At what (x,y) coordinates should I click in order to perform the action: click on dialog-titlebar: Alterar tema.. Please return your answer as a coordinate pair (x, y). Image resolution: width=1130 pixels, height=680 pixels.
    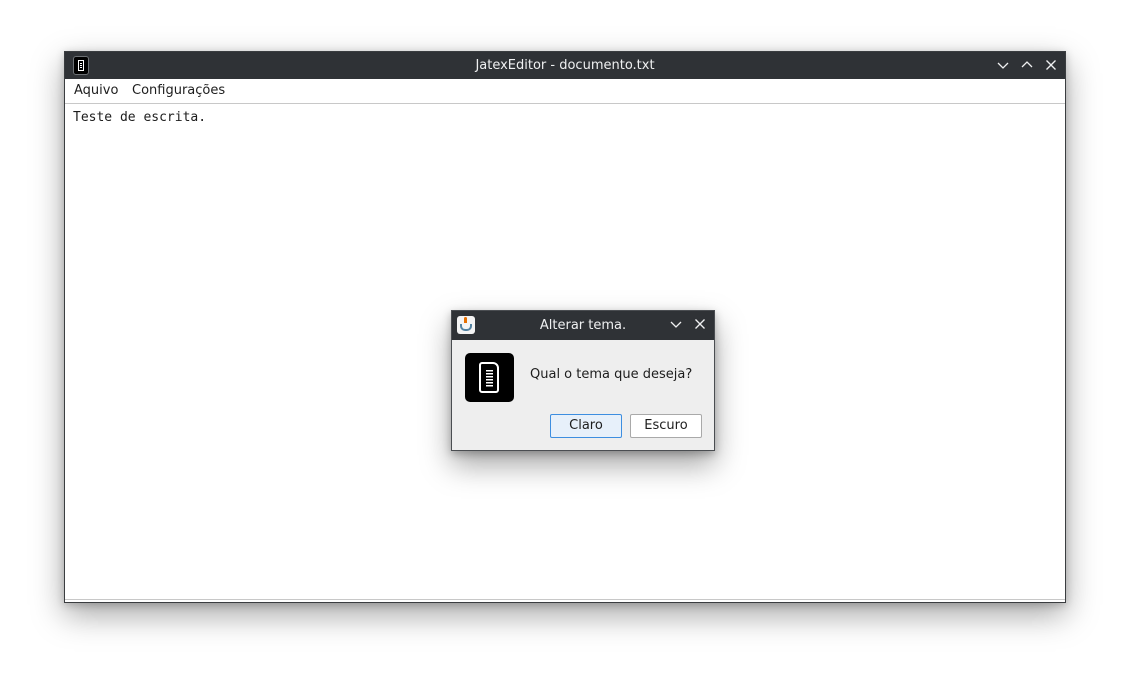
    Looking at the image, I should click on (583, 325).